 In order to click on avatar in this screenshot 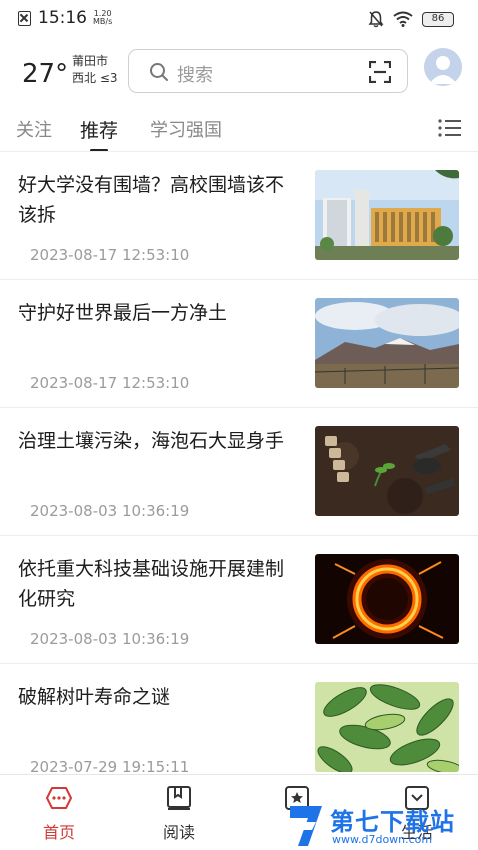, I will do `click(443, 67)`.